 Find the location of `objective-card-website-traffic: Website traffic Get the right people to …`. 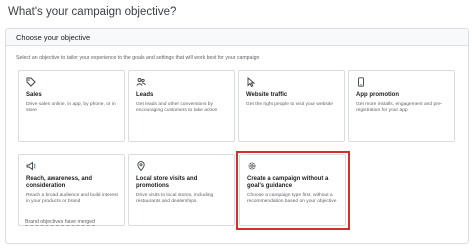

objective-card-website-traffic: Website traffic Get the right people to … is located at coordinates (291, 106).